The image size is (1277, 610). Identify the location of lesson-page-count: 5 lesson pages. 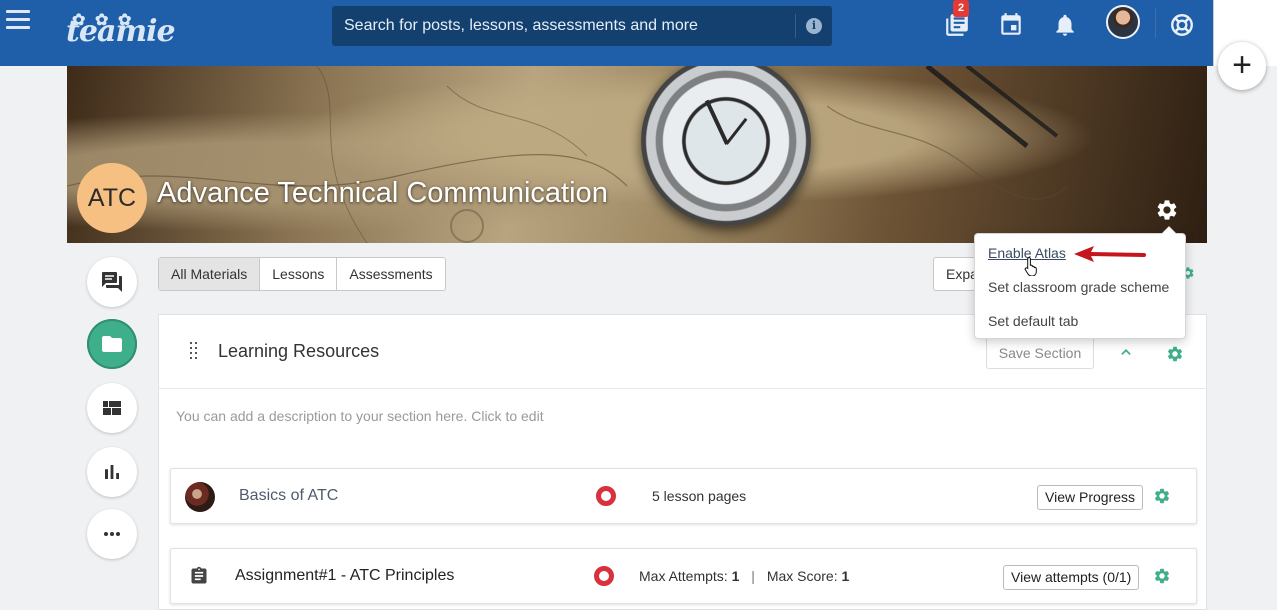
(699, 496).